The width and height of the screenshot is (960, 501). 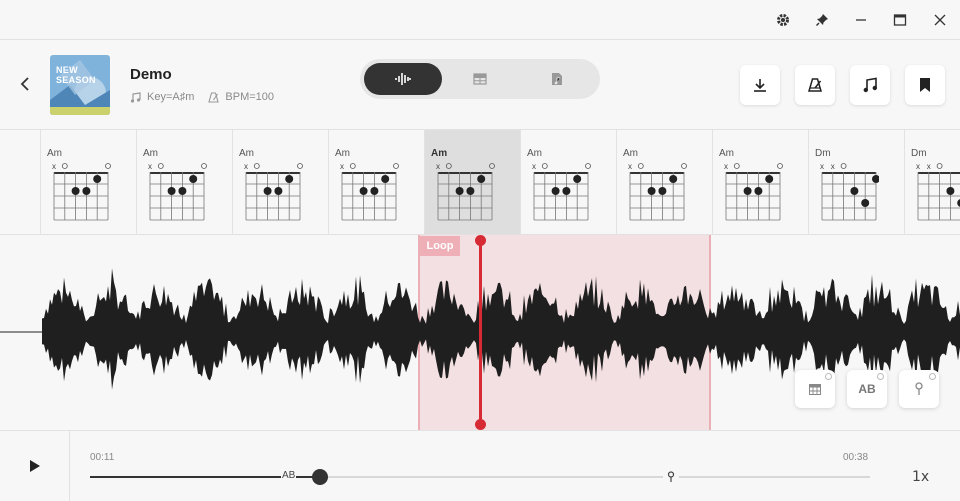 What do you see at coordinates (783, 20) in the screenshot?
I see `gear-icon` at bounding box center [783, 20].